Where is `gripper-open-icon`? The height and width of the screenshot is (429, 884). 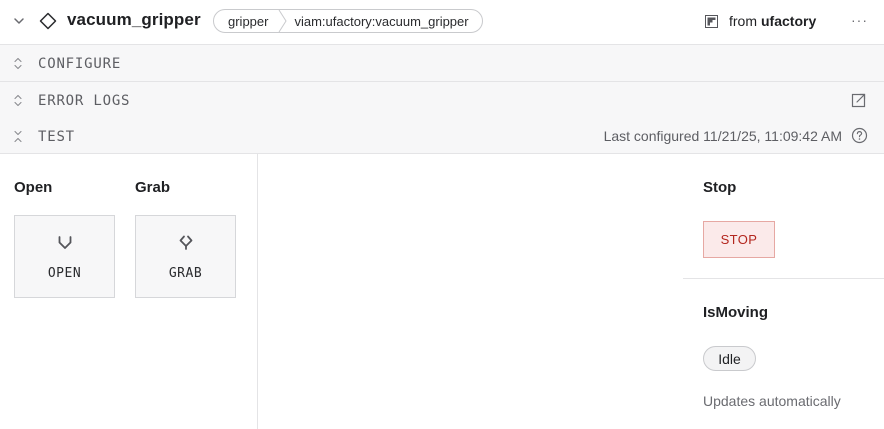 gripper-open-icon is located at coordinates (65, 242).